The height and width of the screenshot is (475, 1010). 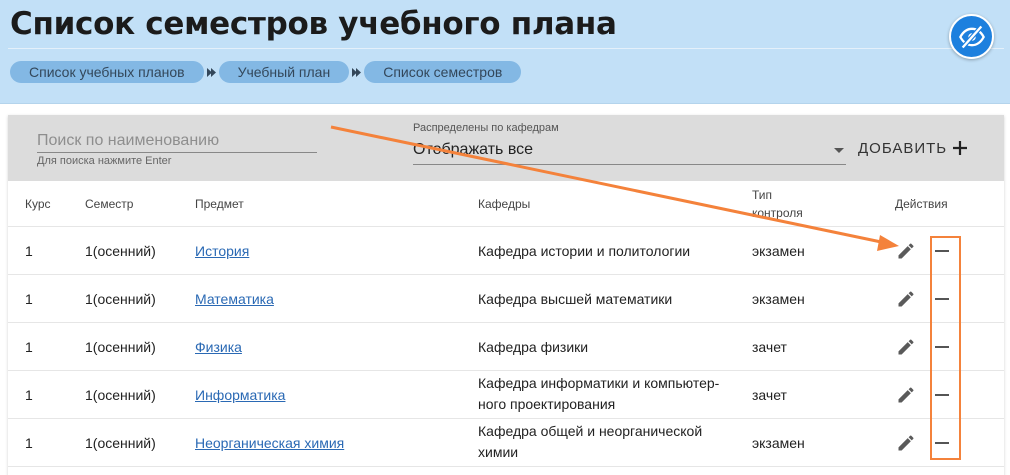 I want to click on header-departments: Кафедры, so click(x=504, y=204).